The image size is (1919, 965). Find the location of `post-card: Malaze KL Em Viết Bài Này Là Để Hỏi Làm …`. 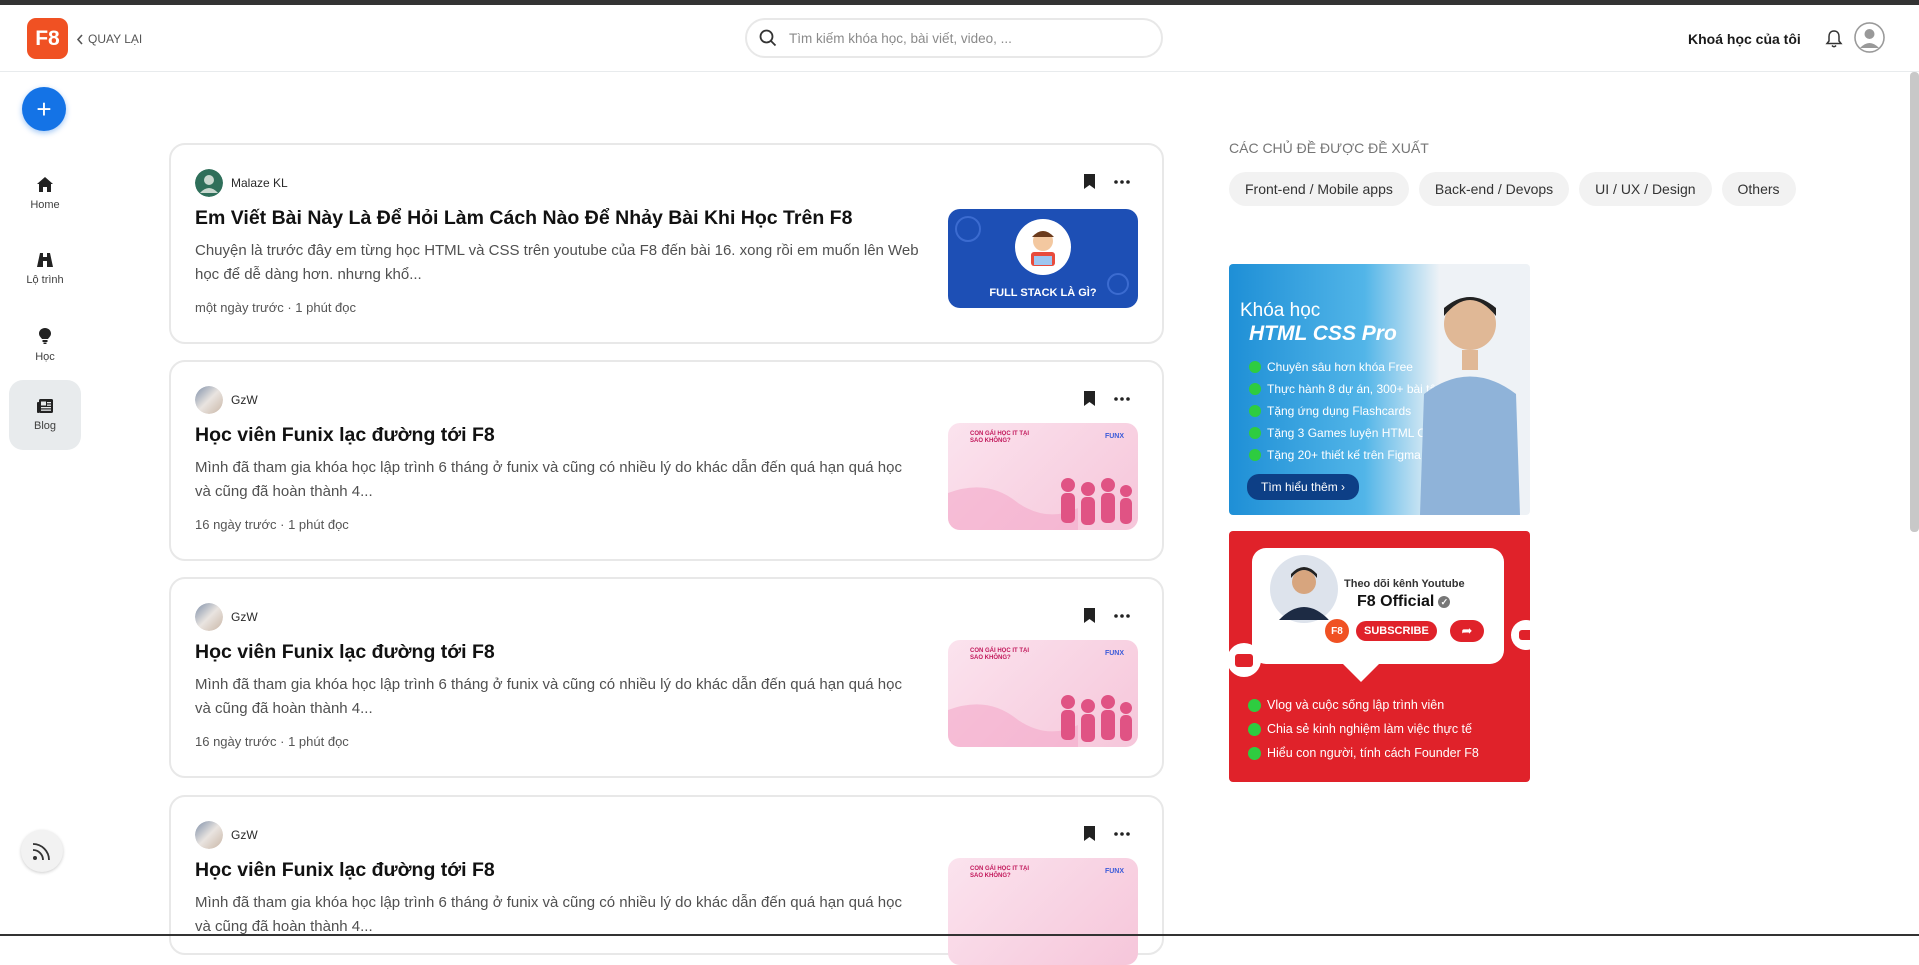

post-card: Malaze KL Em Viết Bài Này Là Để Hỏi Làm … is located at coordinates (666, 243).